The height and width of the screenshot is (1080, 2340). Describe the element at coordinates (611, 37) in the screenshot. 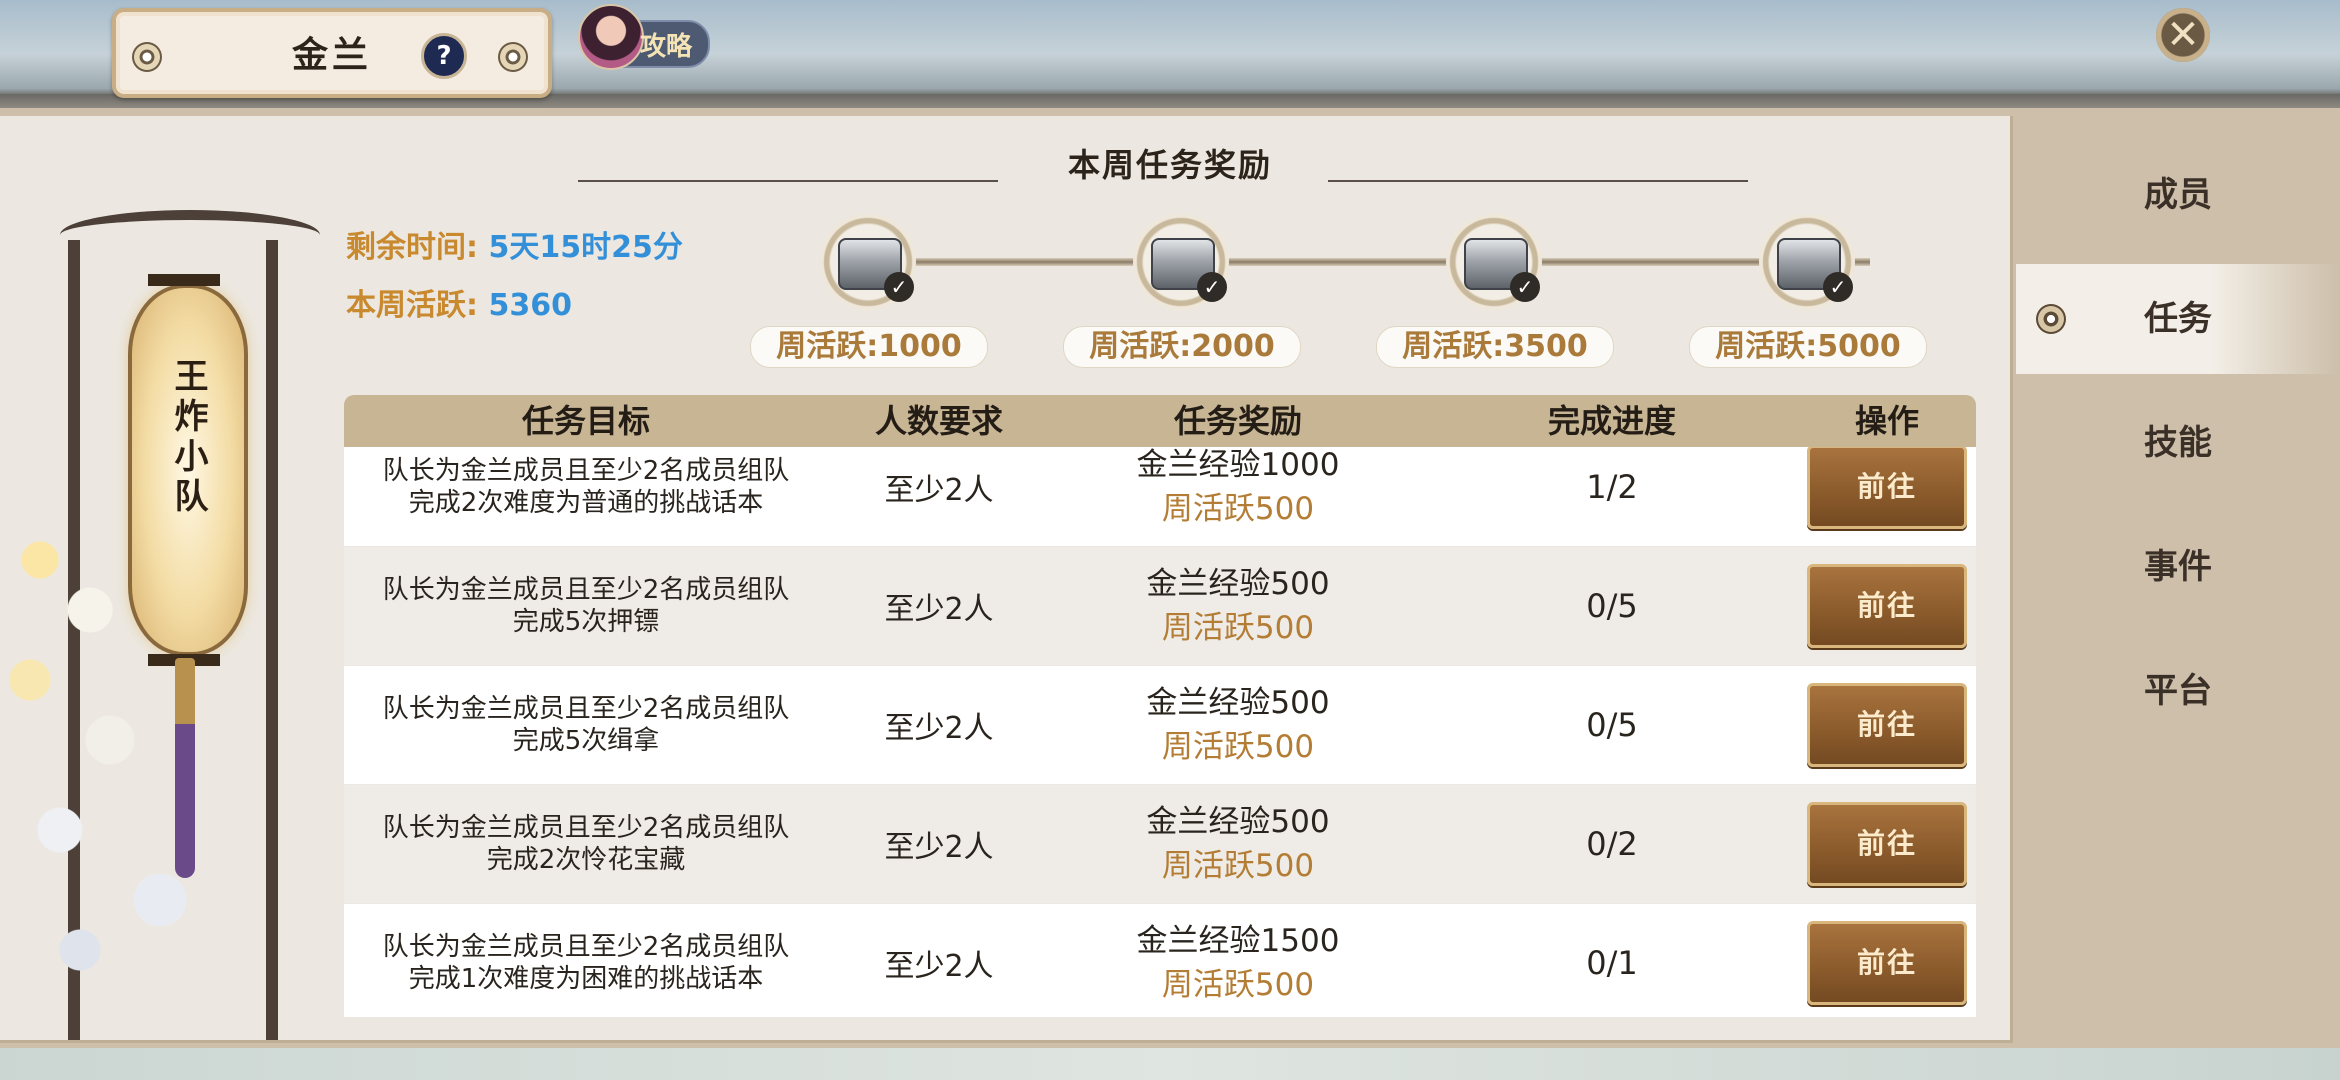

I see `guide-avatar-icon` at that location.